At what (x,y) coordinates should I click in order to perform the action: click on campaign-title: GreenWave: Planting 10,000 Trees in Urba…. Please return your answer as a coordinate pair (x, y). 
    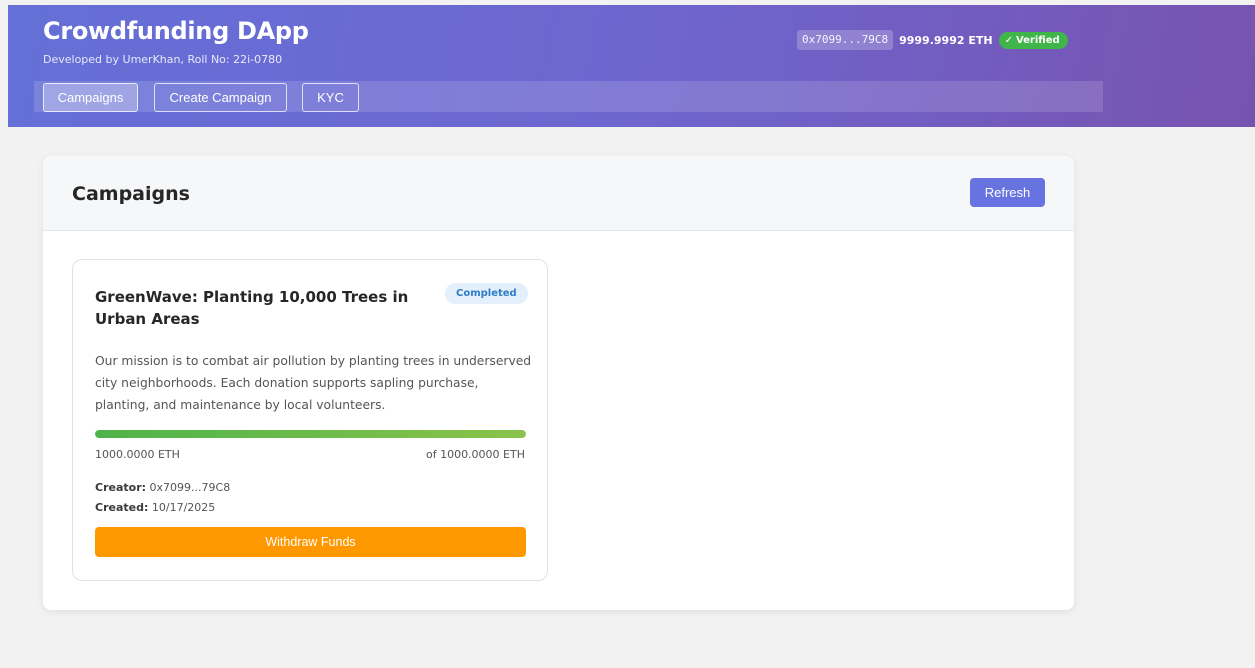
    Looking at the image, I should click on (252, 308).